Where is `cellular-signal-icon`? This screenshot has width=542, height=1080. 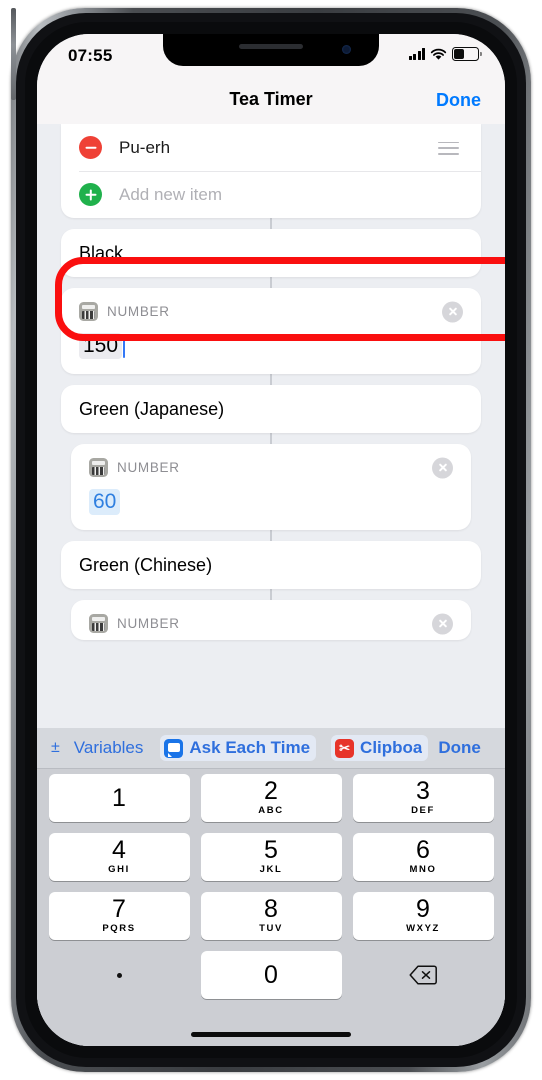 cellular-signal-icon is located at coordinates (416, 54).